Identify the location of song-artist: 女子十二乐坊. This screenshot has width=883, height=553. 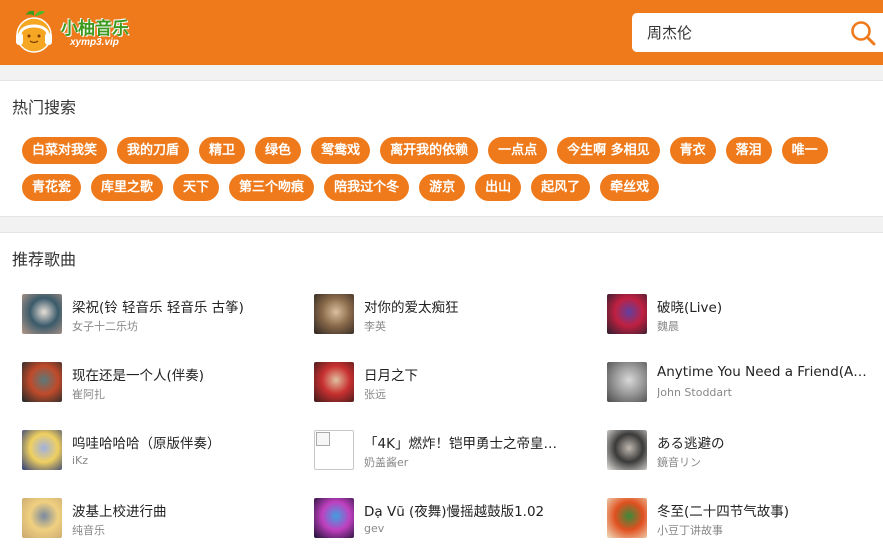
(105, 326).